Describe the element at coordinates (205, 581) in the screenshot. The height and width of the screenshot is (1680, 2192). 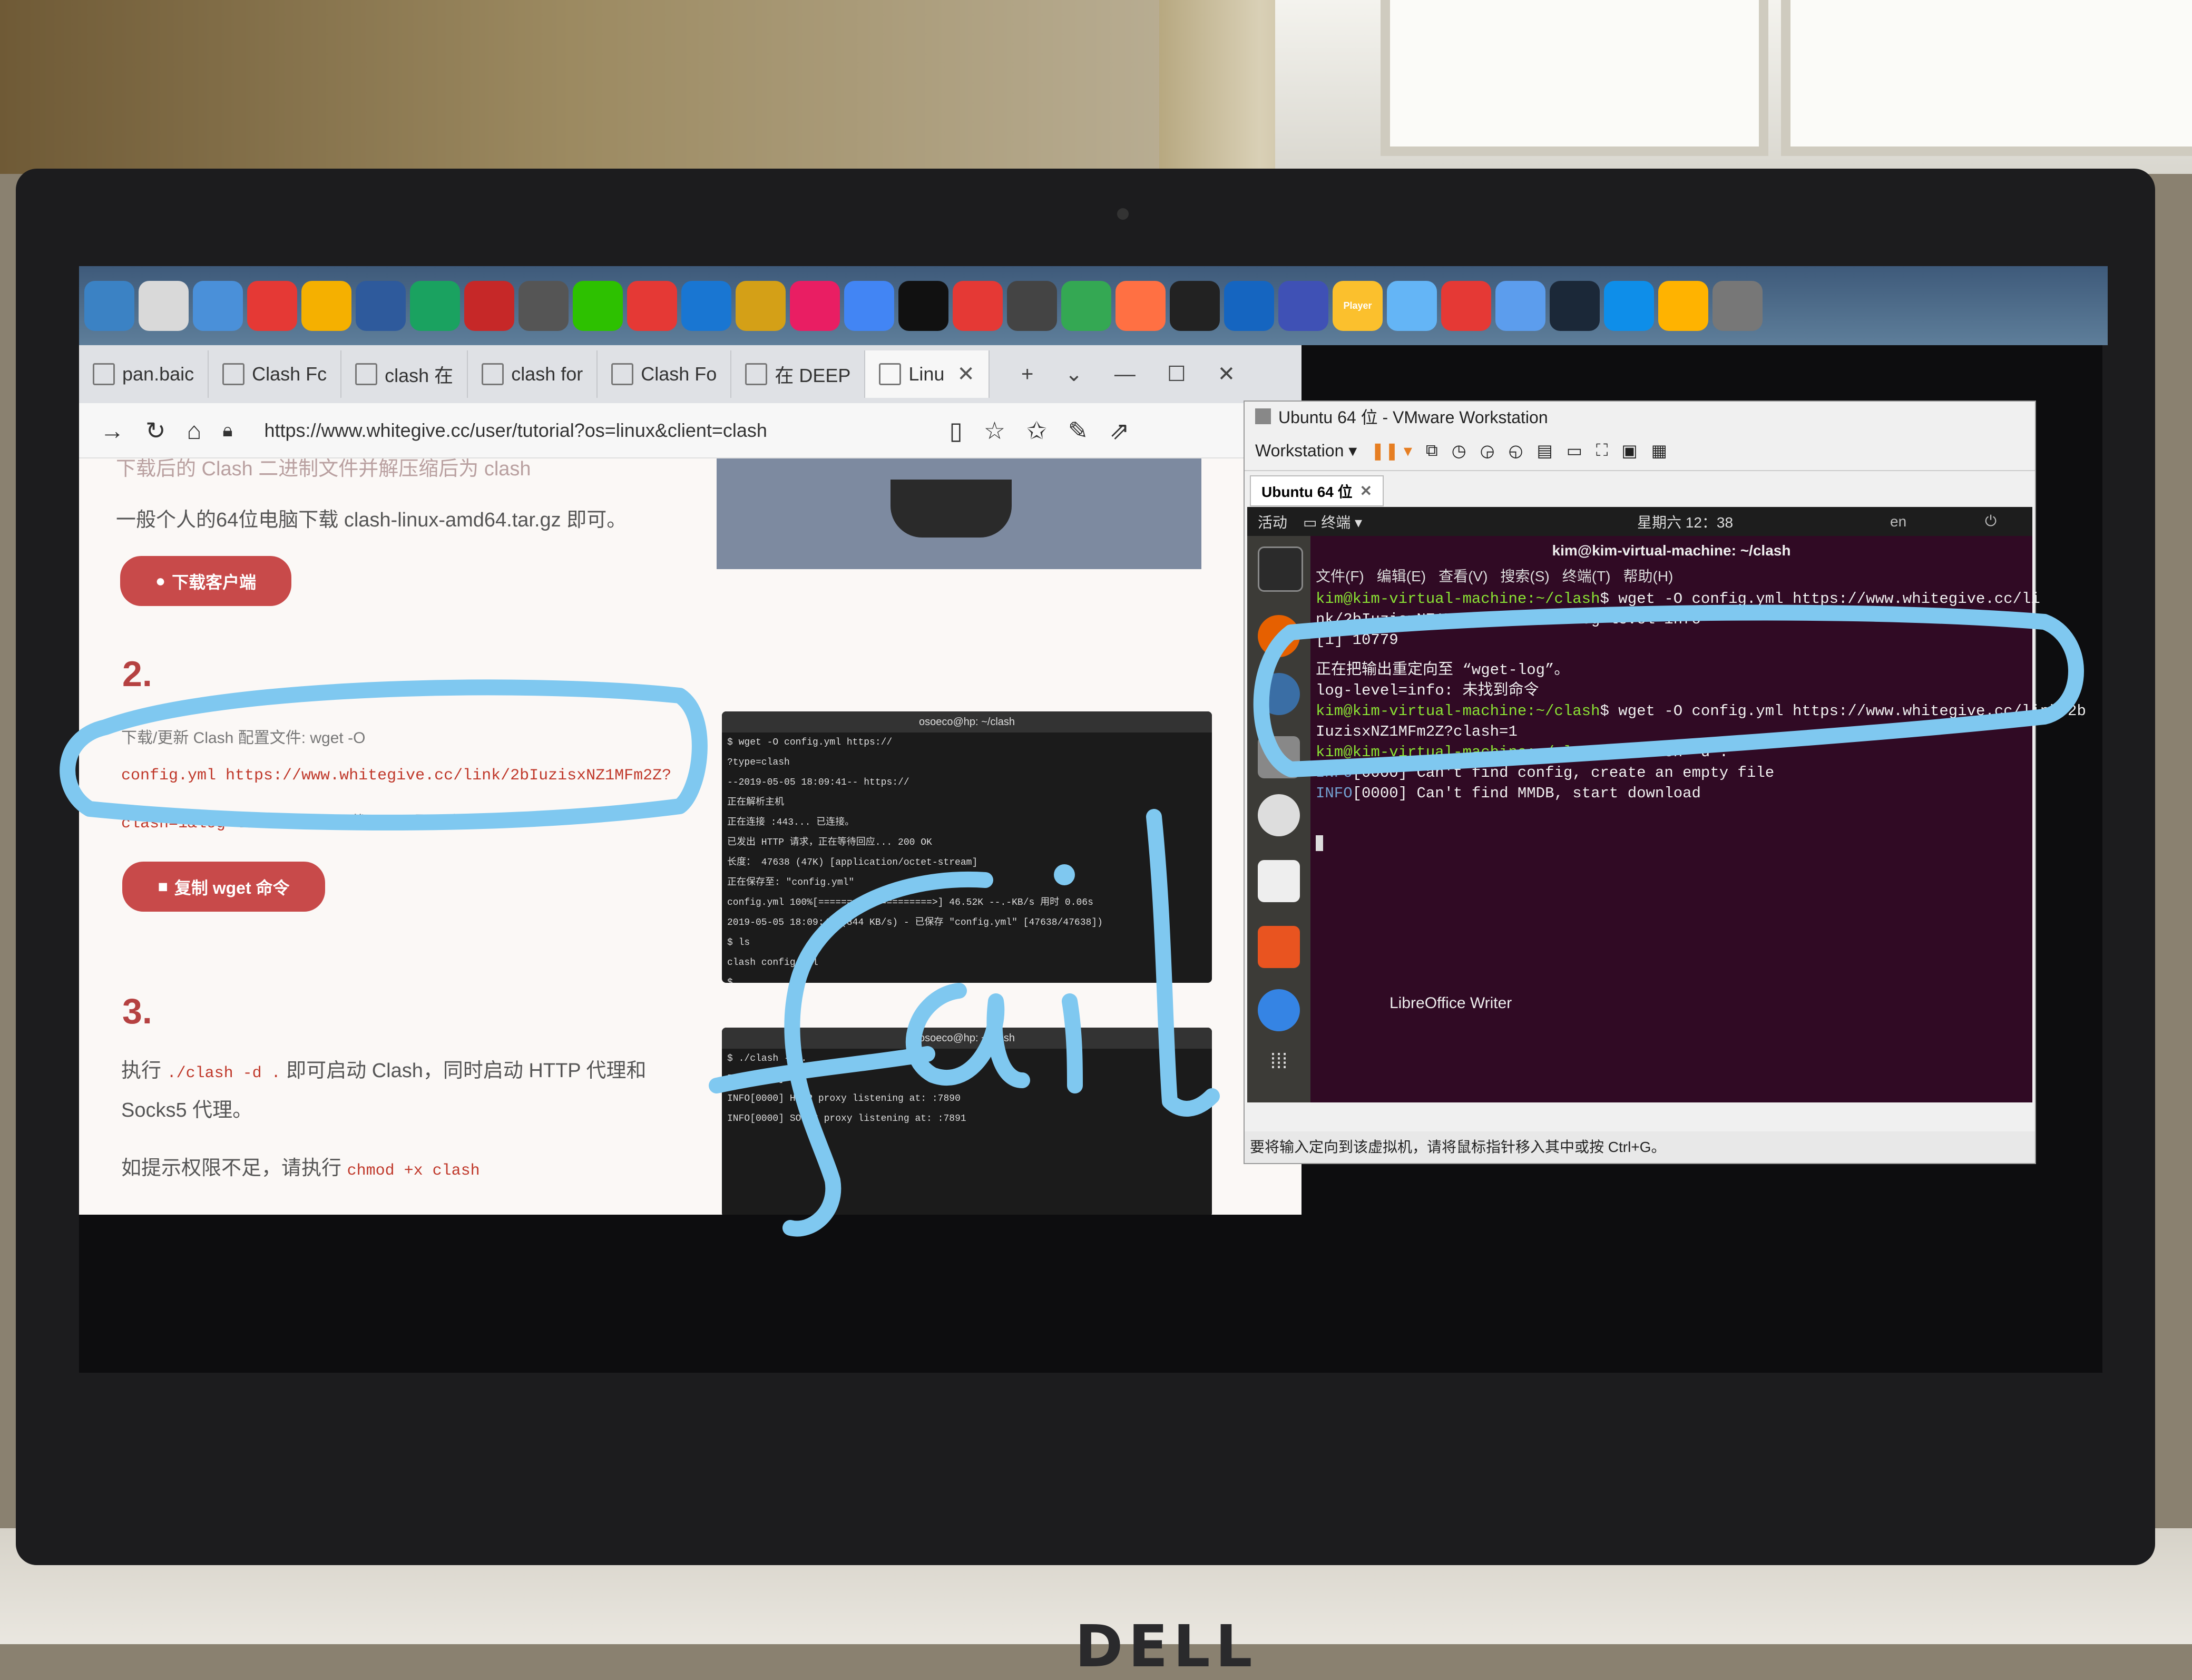
I see `download-client-button: ● 下载客户端` at that location.